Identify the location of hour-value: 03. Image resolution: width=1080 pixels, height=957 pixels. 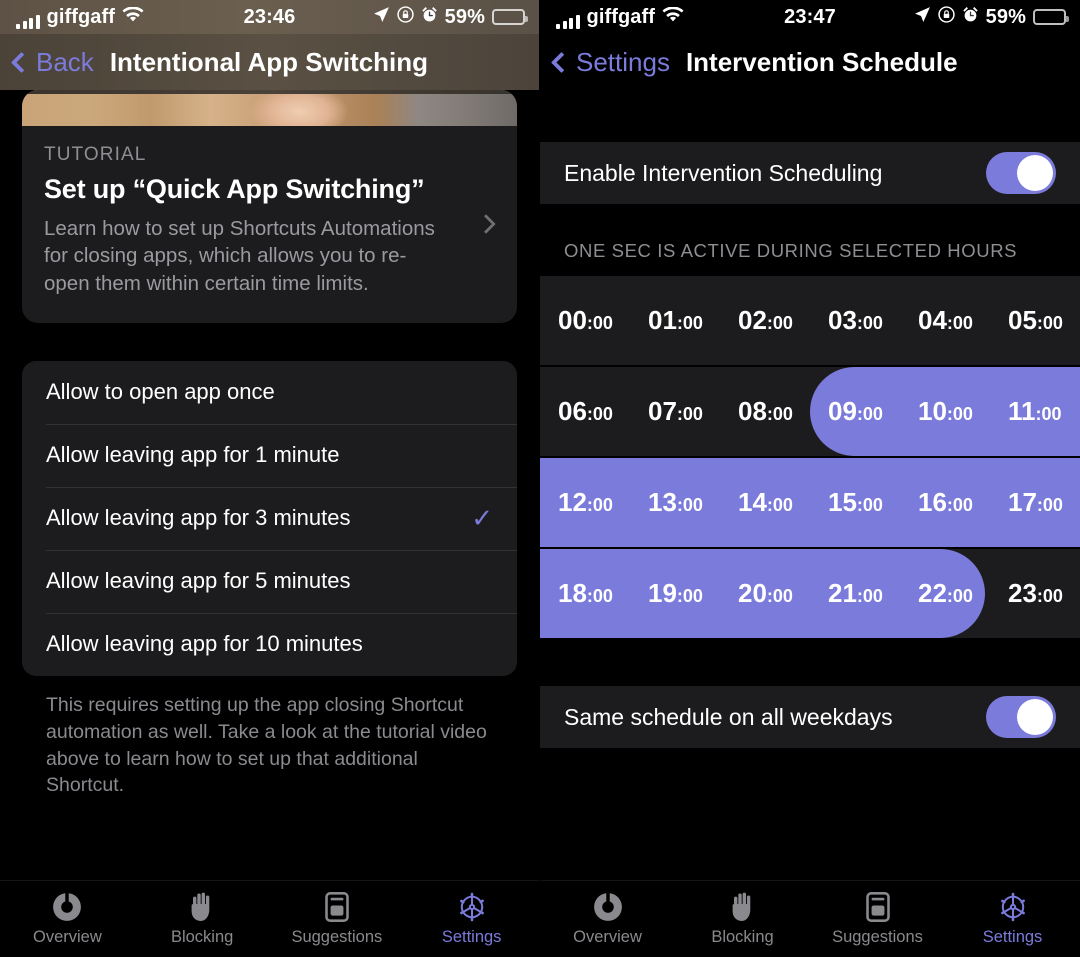
(842, 320).